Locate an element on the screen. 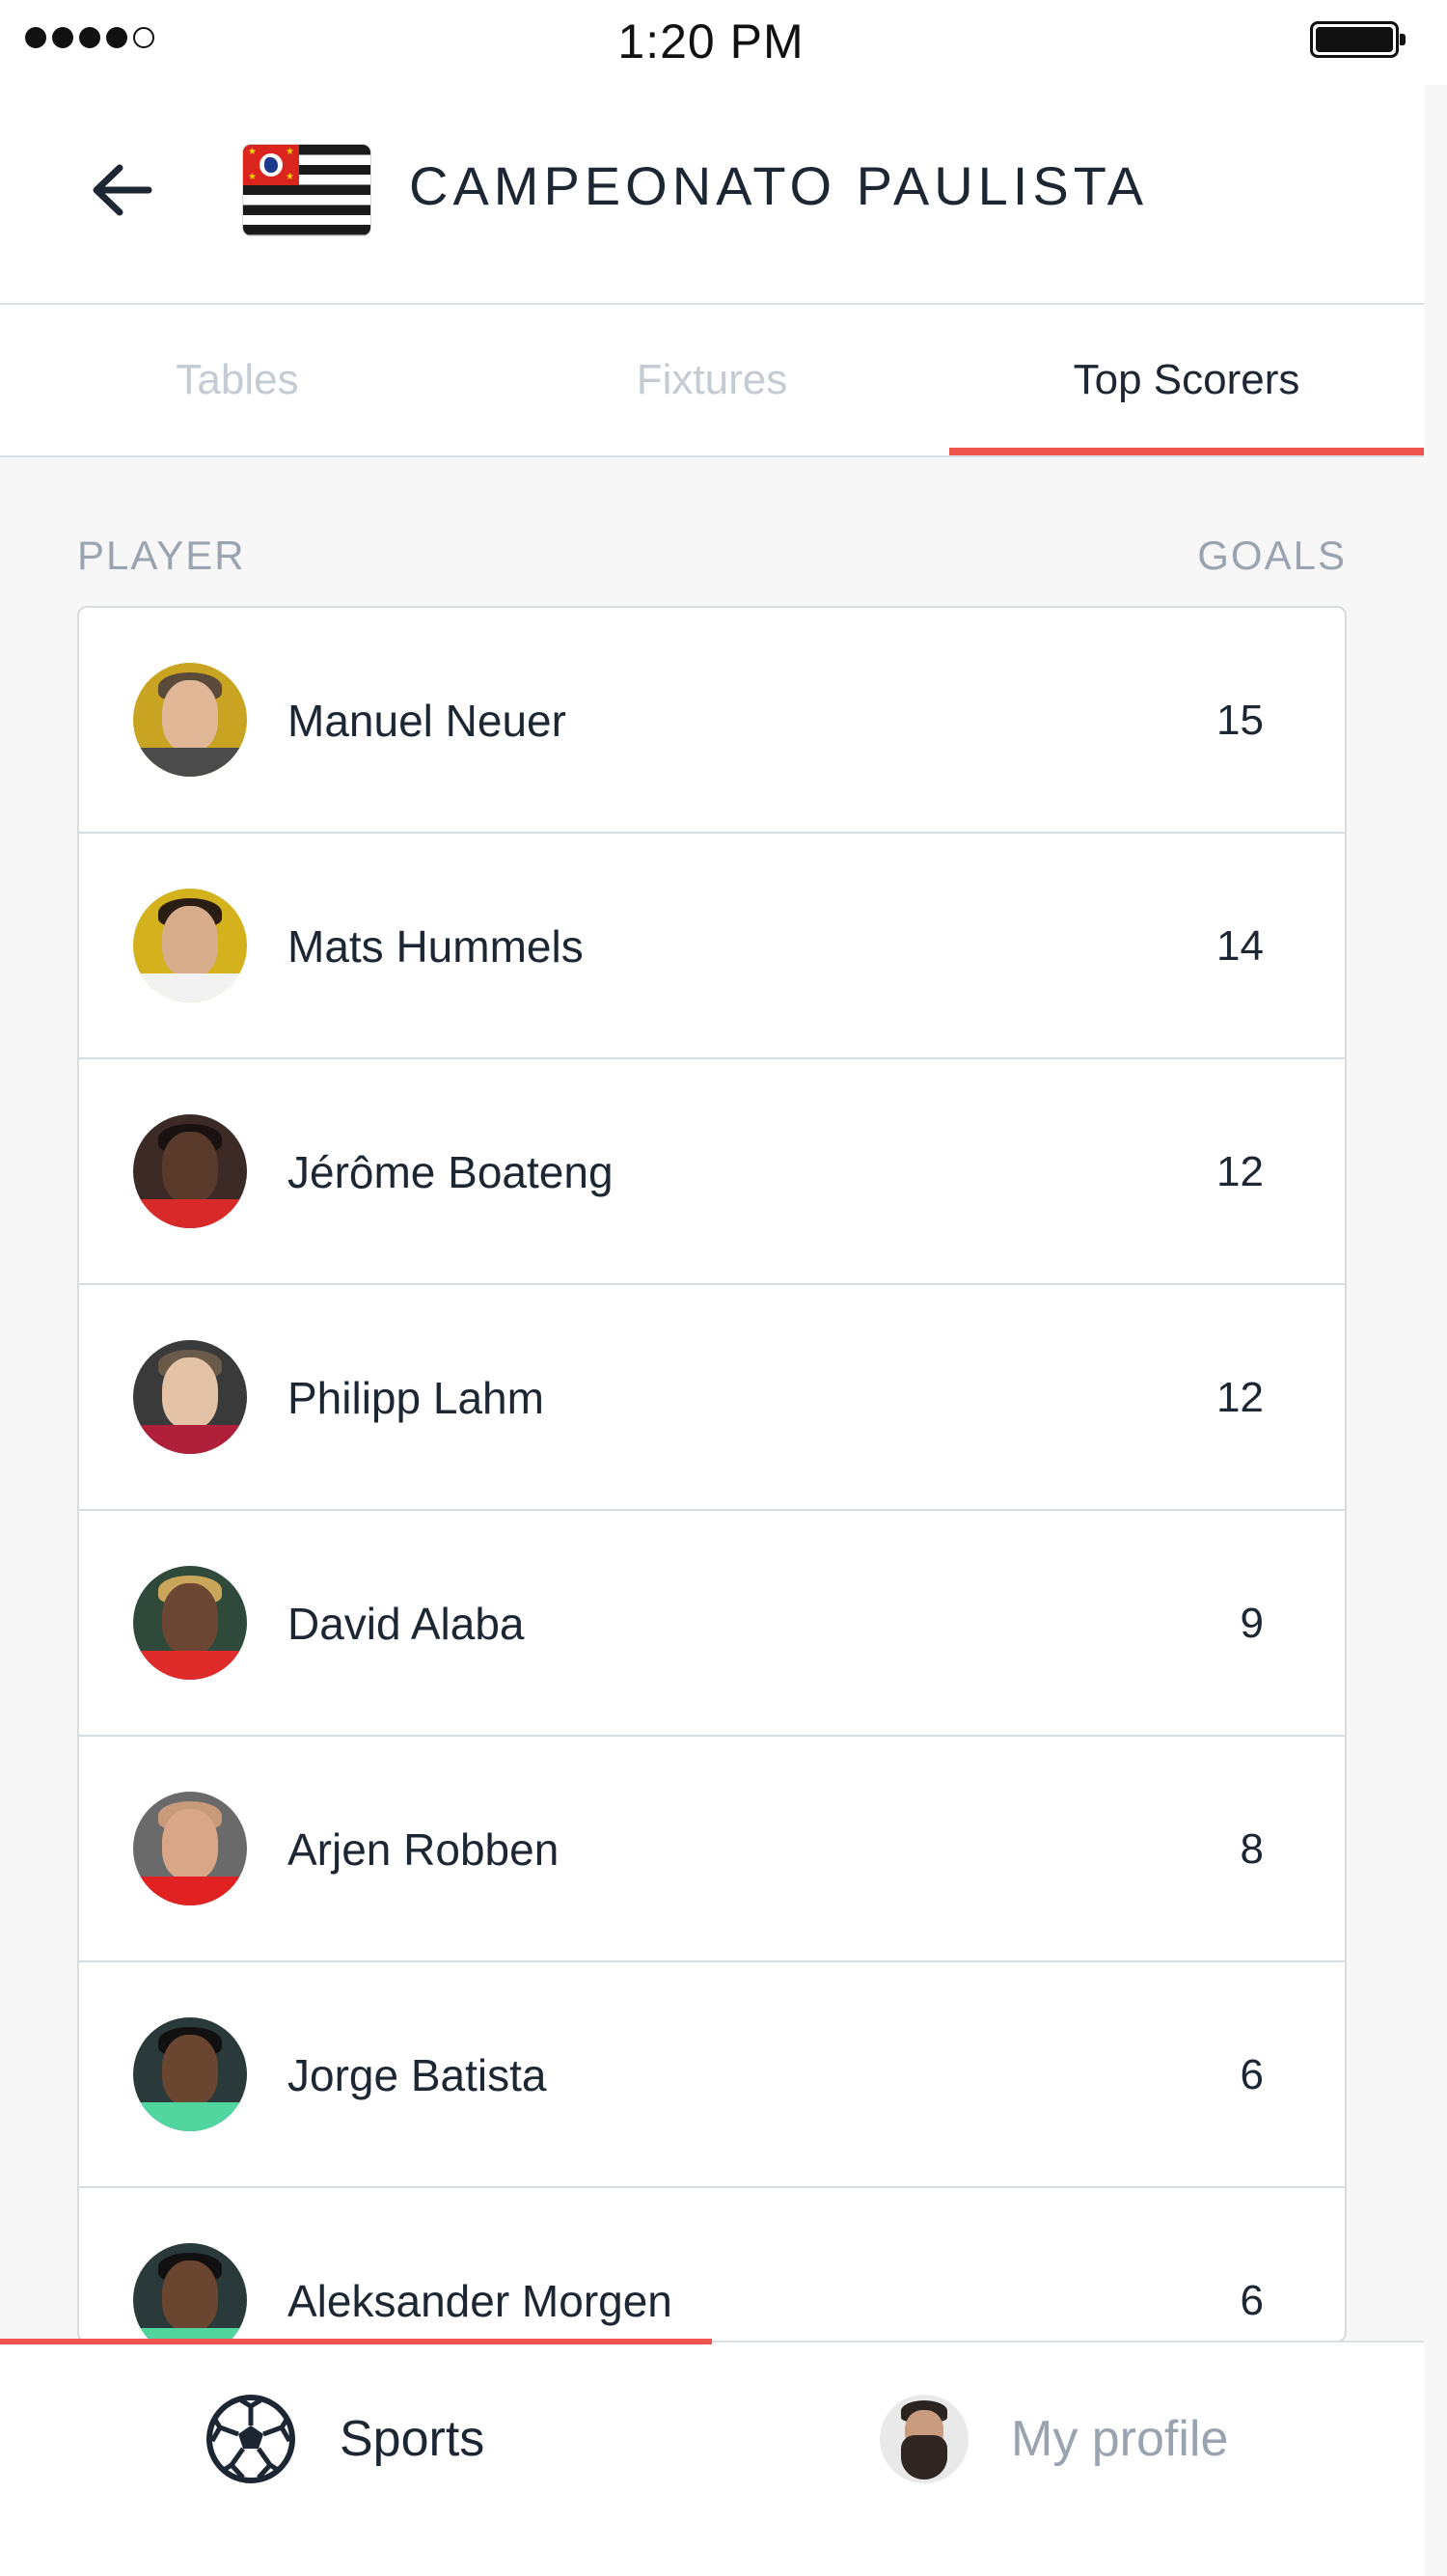 The height and width of the screenshot is (2576, 1447). player-name: Jérôme Boateng is located at coordinates (450, 1172).